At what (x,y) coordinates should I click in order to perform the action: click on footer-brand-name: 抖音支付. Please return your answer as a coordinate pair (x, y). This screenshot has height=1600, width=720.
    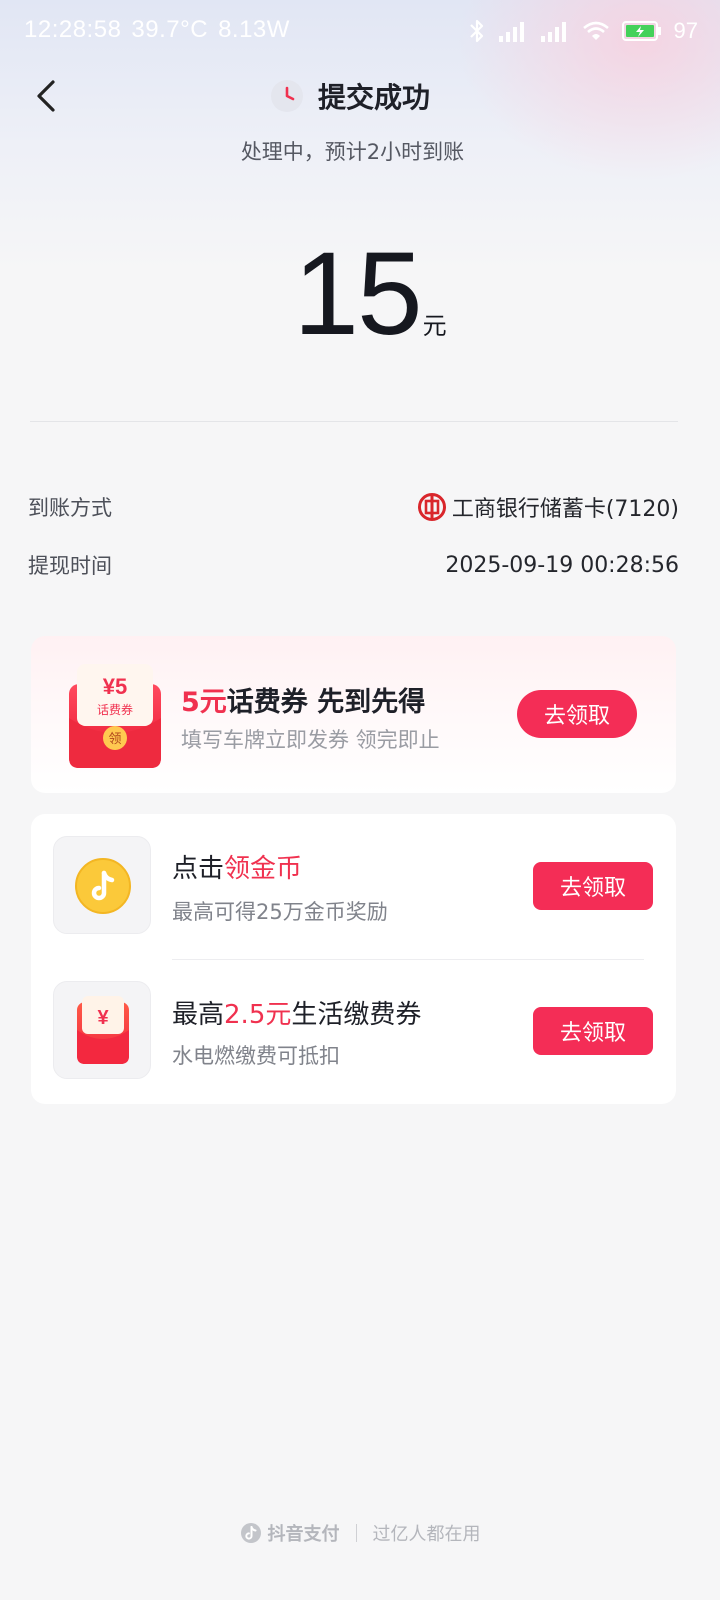
    Looking at the image, I should click on (303, 1534).